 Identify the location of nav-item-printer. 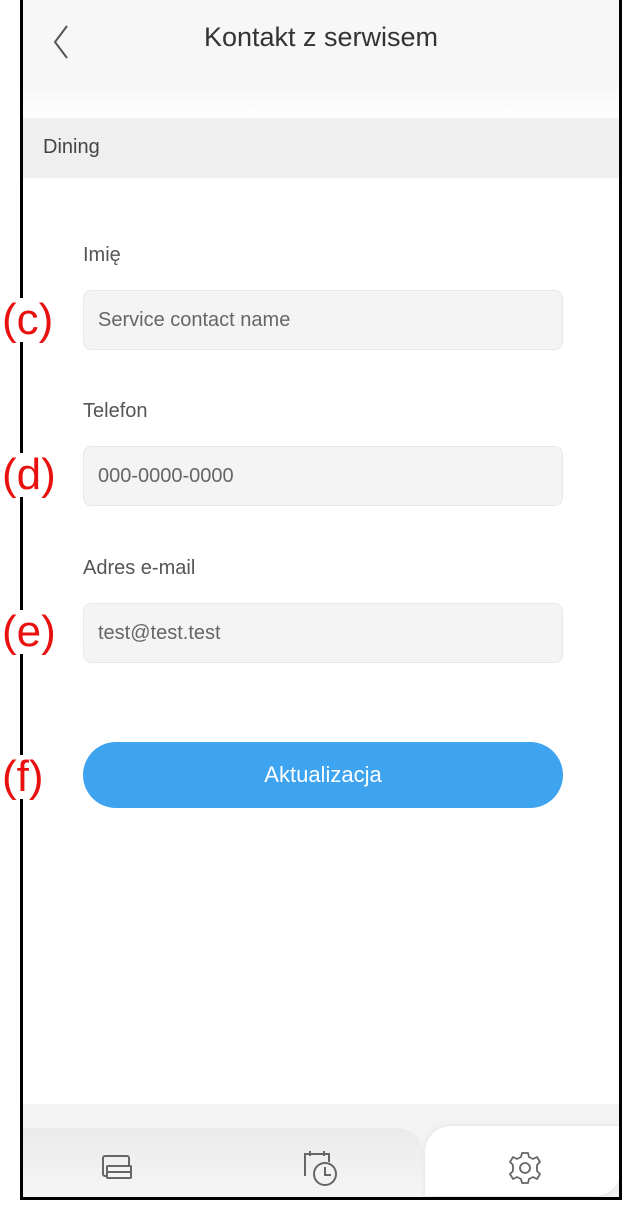
(117, 1168).